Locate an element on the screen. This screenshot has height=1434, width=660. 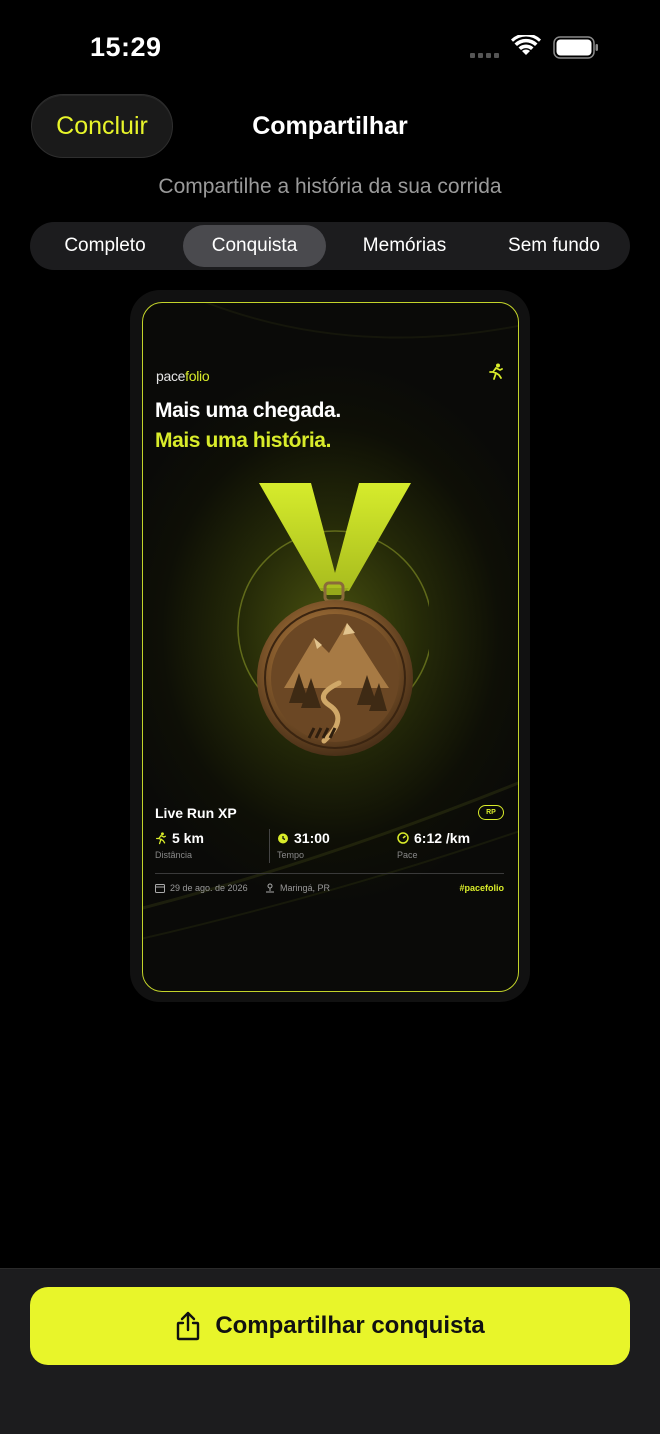
hashtag: #pacefolio is located at coordinates (481, 888).